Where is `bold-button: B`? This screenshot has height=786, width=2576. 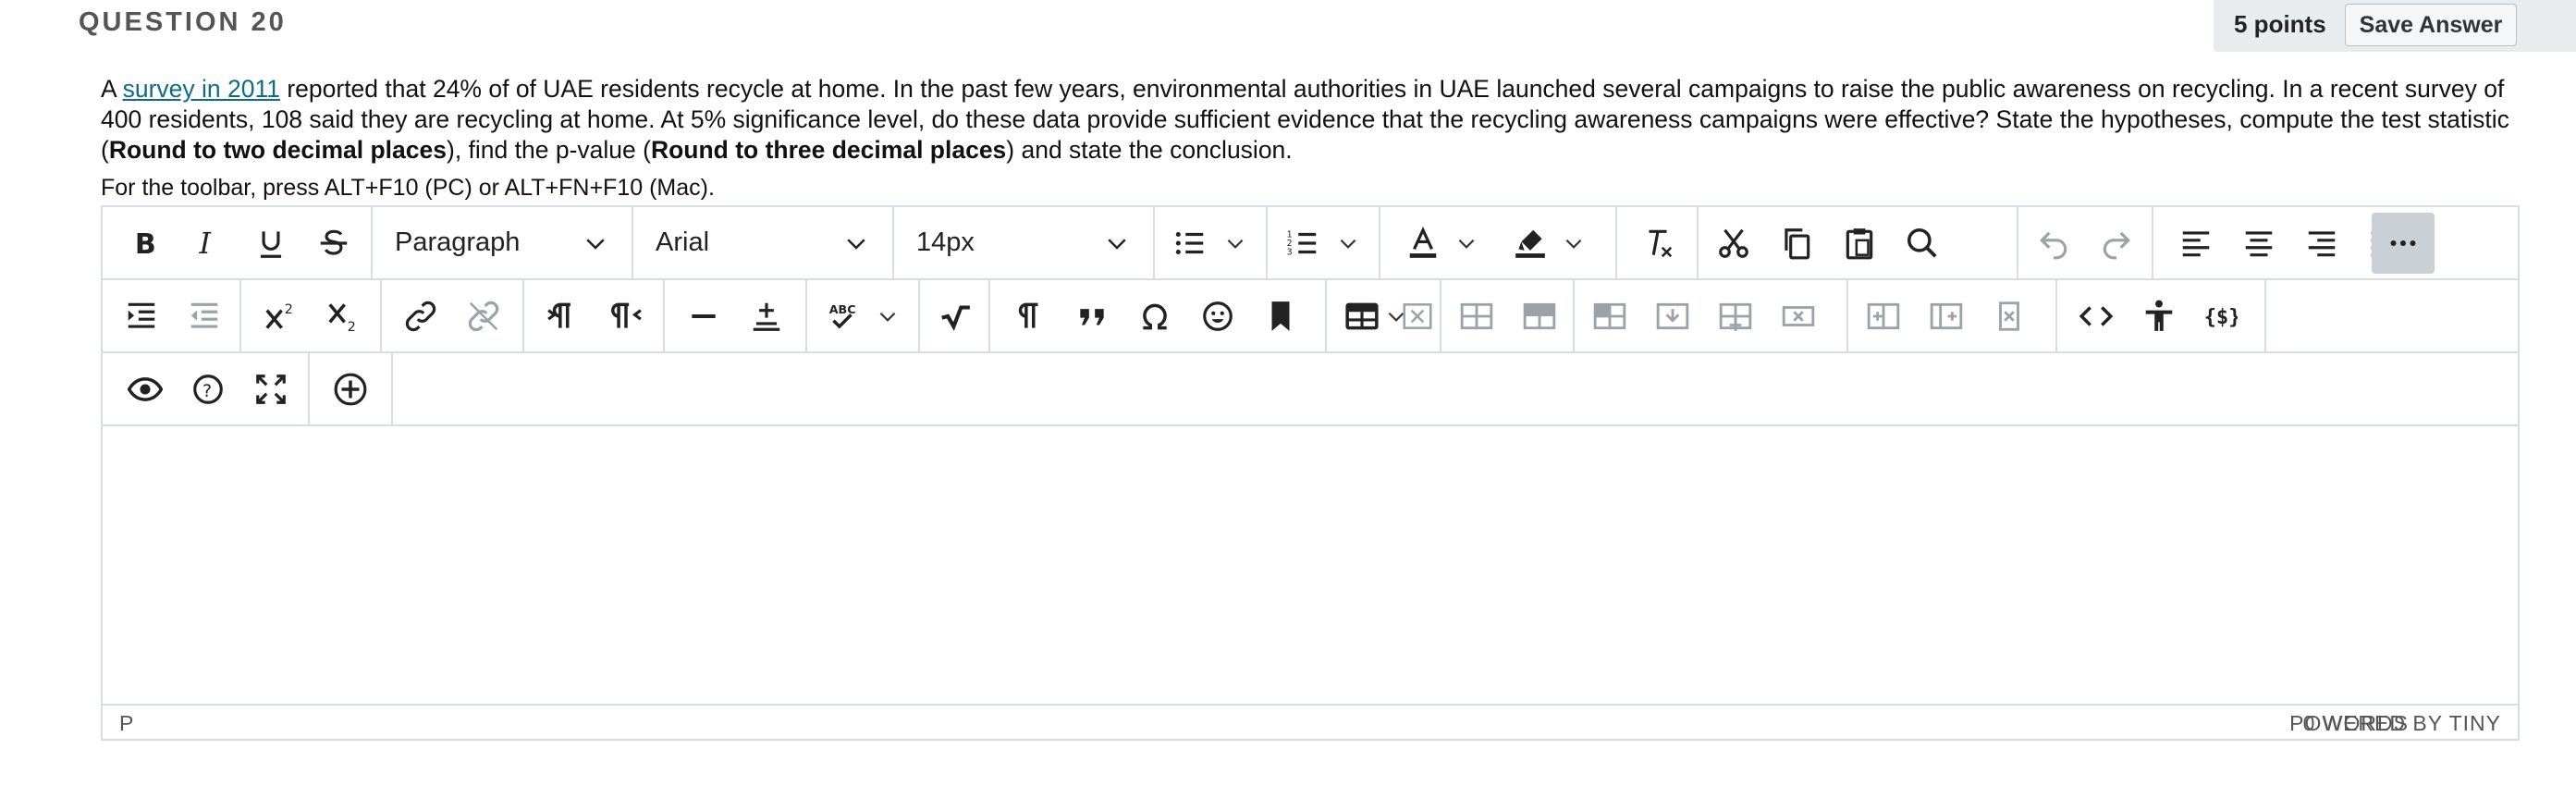 bold-button: B is located at coordinates (145, 243).